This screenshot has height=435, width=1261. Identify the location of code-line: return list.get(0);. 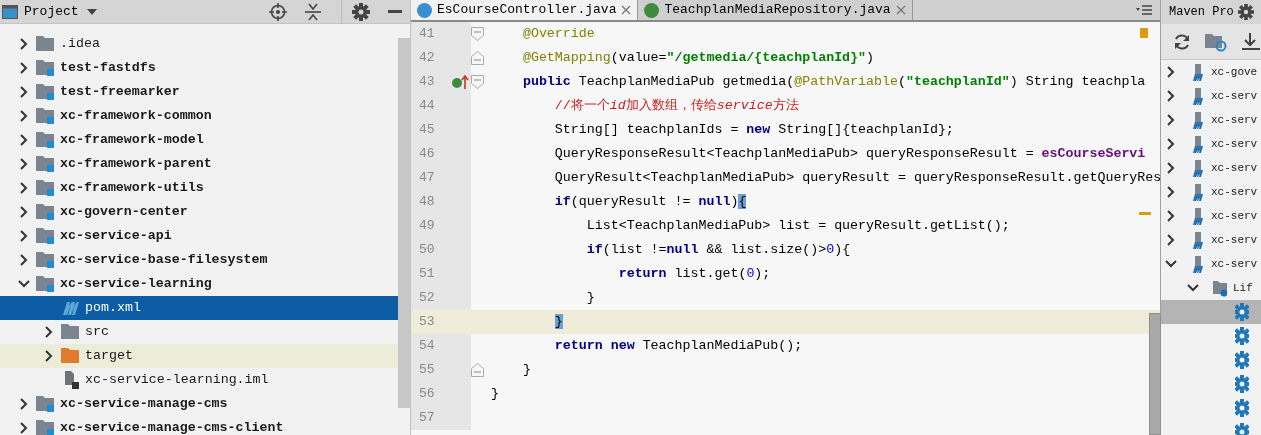
(694, 274).